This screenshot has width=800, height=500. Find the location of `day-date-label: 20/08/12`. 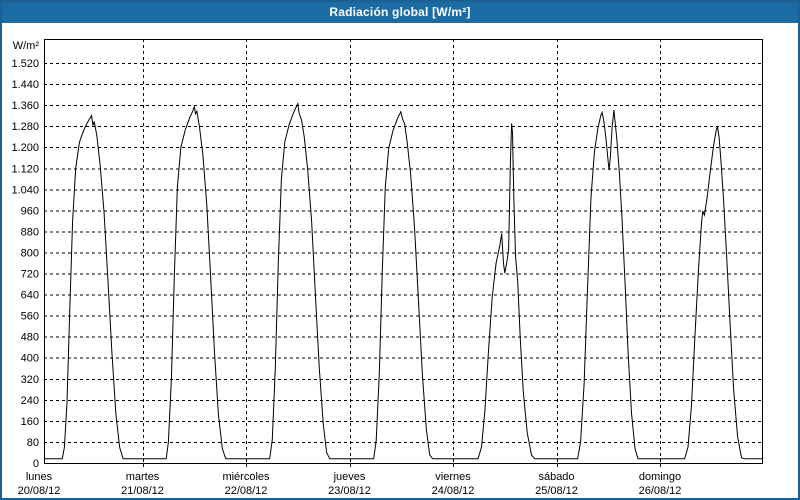

day-date-label: 20/08/12 is located at coordinates (39, 491).